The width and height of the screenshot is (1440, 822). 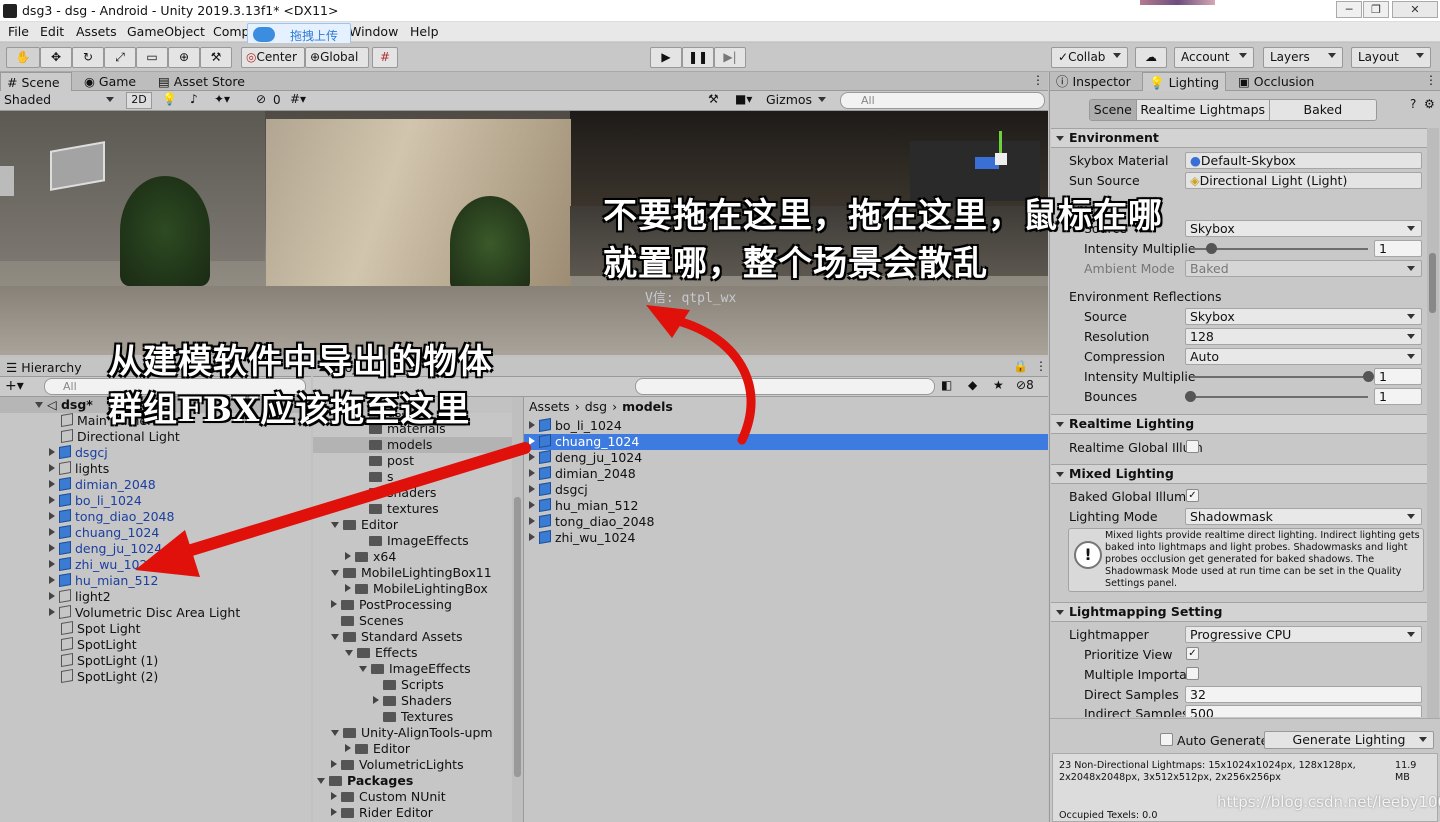 What do you see at coordinates (289, 410) in the screenshot?
I see `annotation-left-line2: 群组FBX应该拖至这里` at bounding box center [289, 410].